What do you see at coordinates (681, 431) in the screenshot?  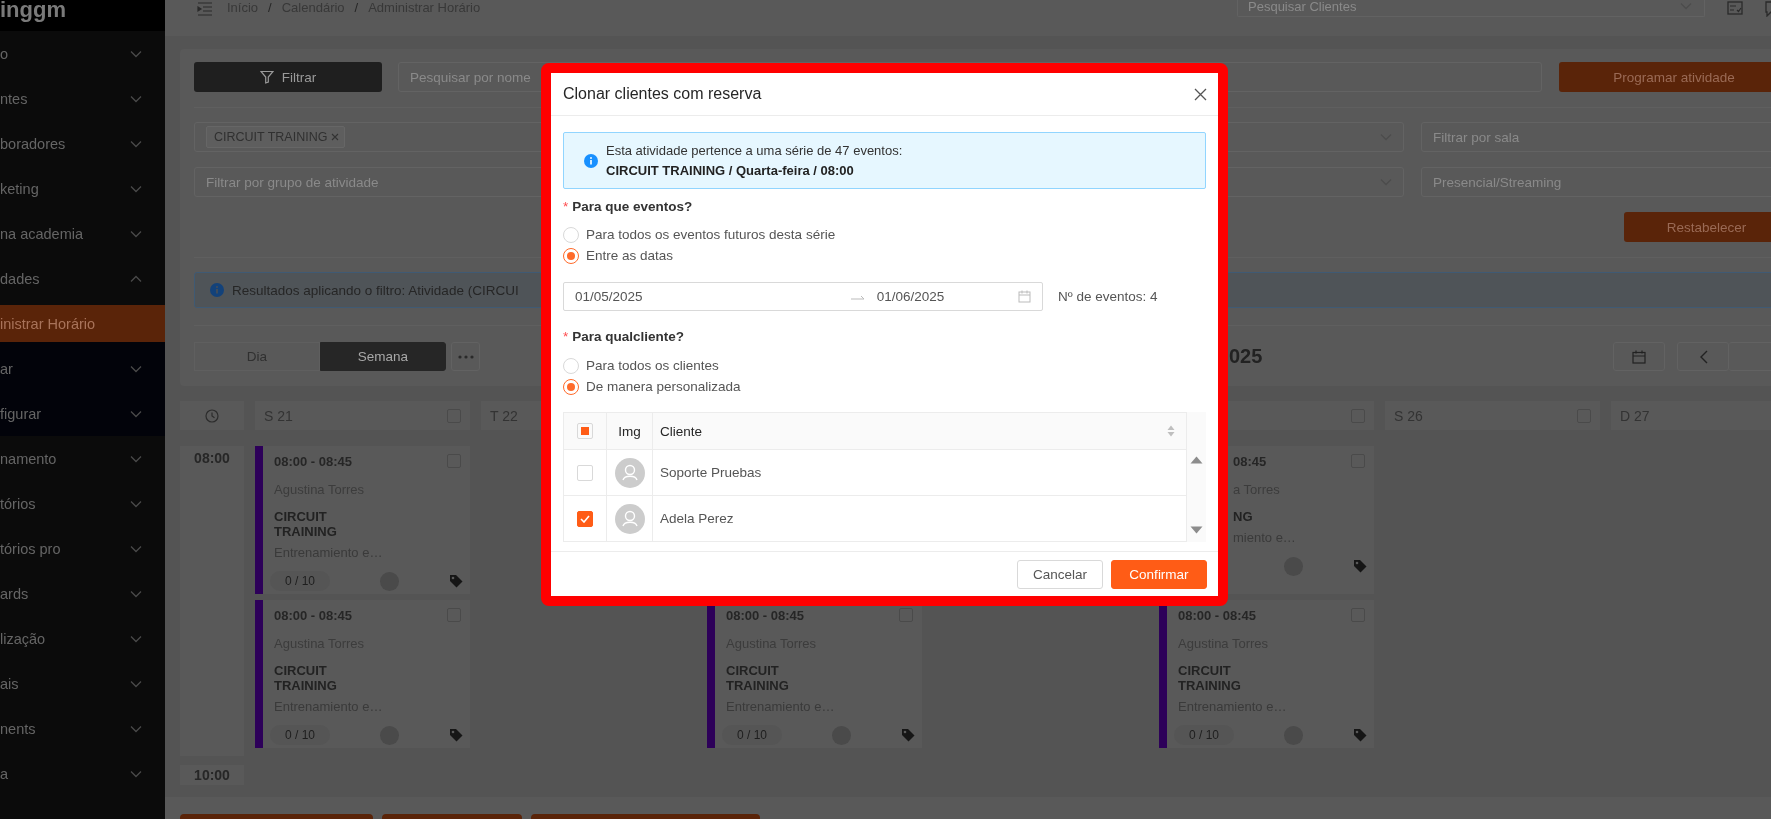 I see `column-header: Cliente` at bounding box center [681, 431].